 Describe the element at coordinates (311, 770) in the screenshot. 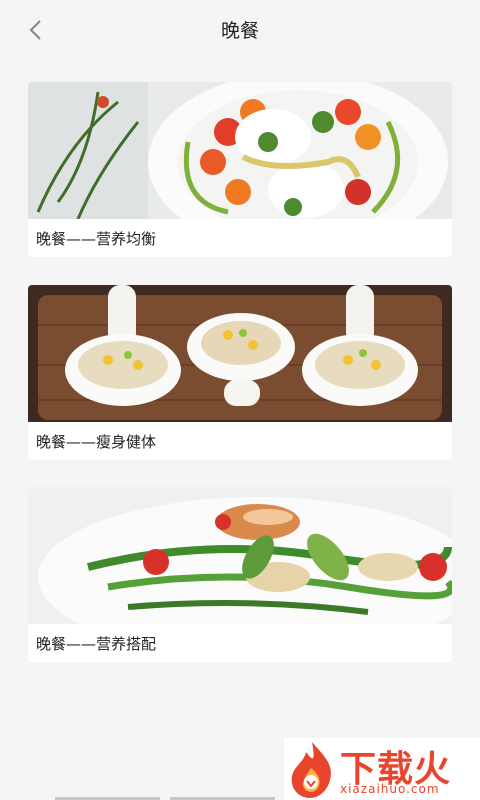

I see `flame-logo-icon` at that location.